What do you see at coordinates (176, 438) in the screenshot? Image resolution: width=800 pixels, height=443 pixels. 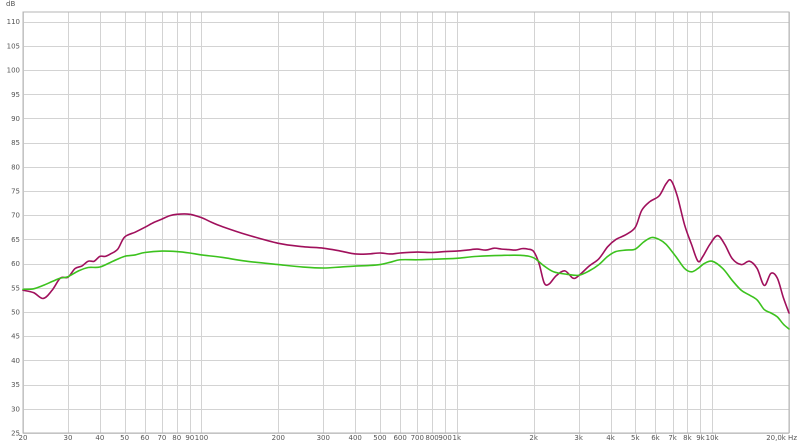 I see `x-tick-label: 80` at bounding box center [176, 438].